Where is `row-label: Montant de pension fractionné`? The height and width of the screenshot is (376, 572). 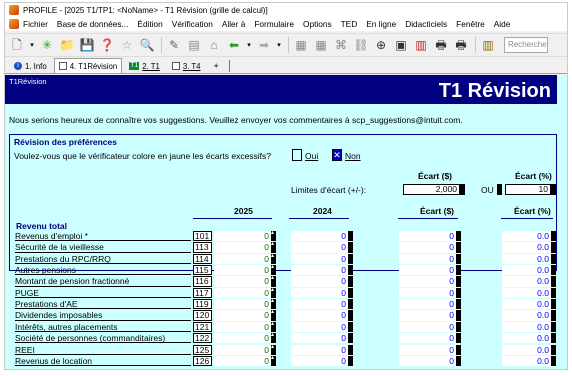
row-label: Montant de pension fractionné is located at coordinates (103, 281).